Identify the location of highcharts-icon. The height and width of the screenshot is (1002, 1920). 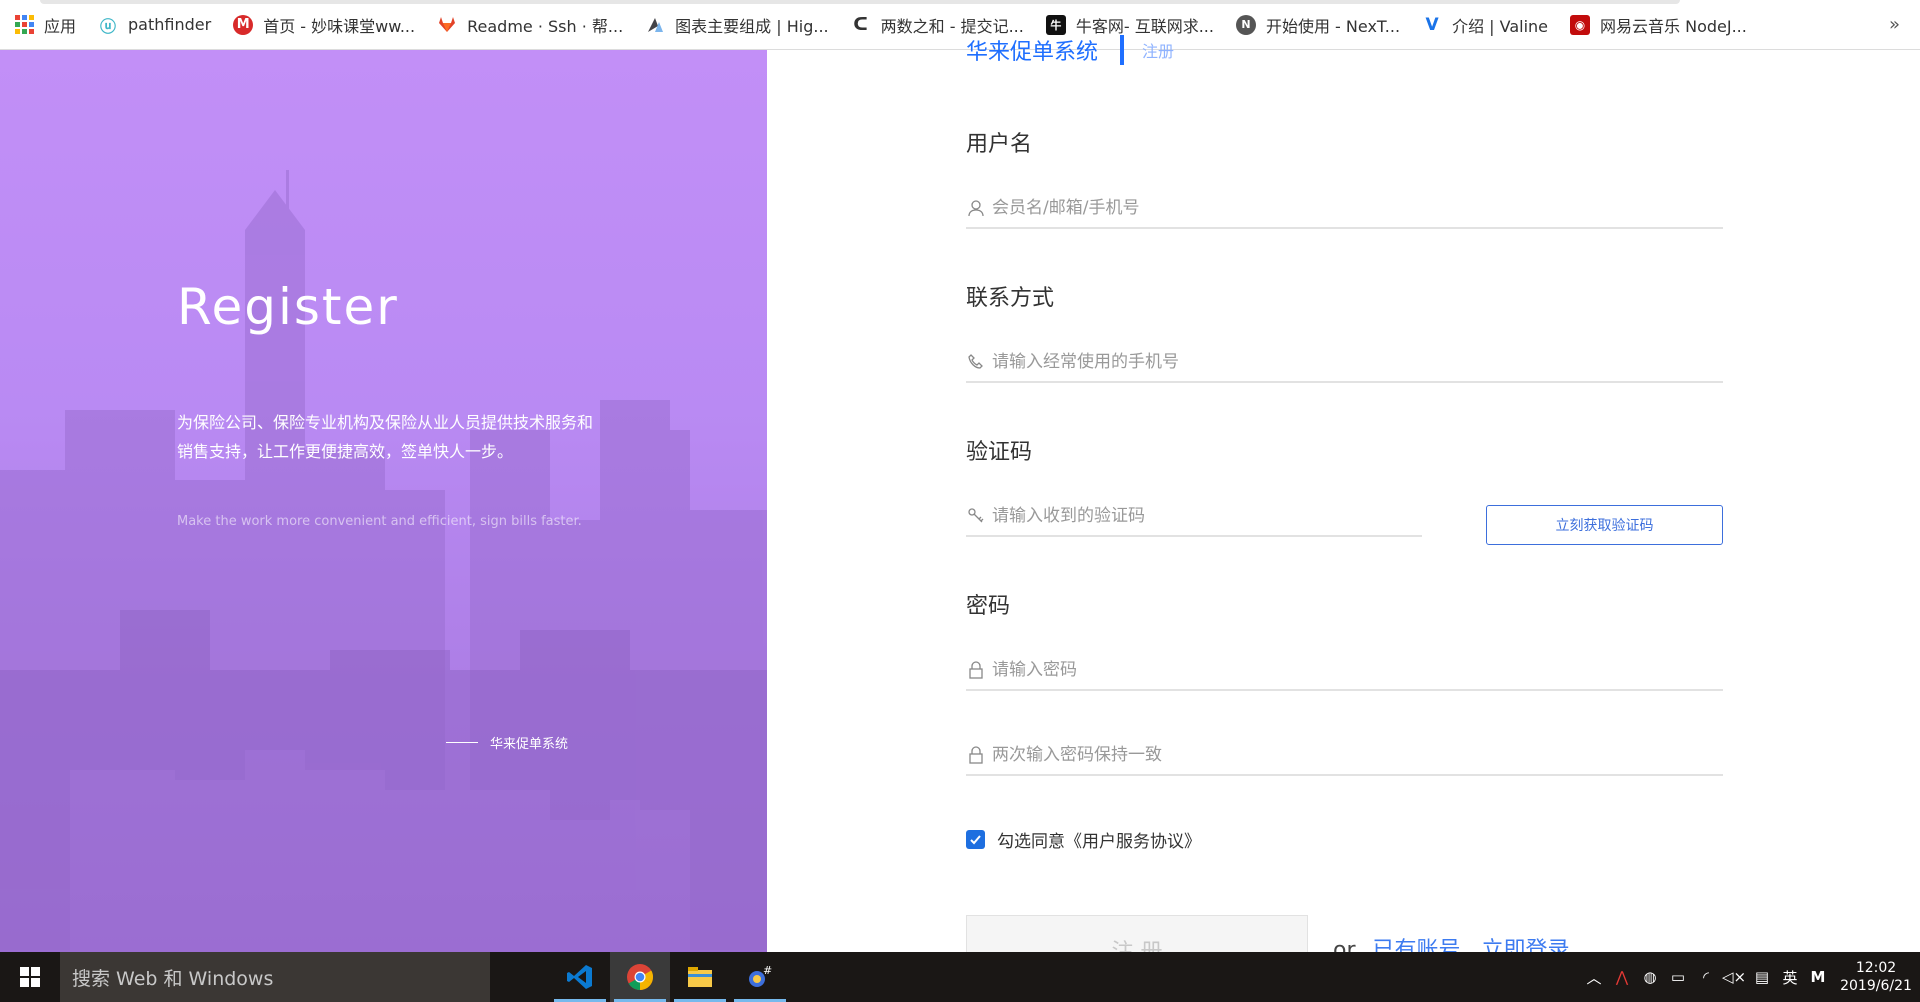
(655, 25).